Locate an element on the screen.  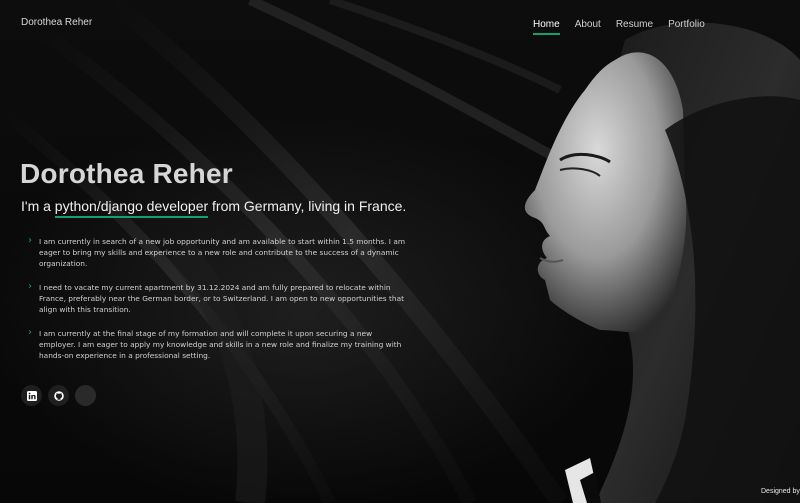
social-links is located at coordinates (58, 395).